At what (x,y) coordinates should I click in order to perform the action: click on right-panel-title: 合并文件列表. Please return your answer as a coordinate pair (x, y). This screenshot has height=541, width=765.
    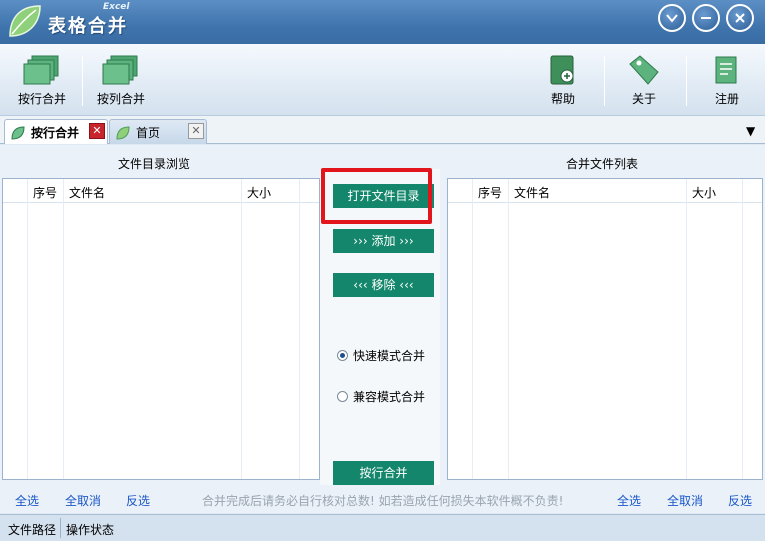
    Looking at the image, I should click on (602, 164).